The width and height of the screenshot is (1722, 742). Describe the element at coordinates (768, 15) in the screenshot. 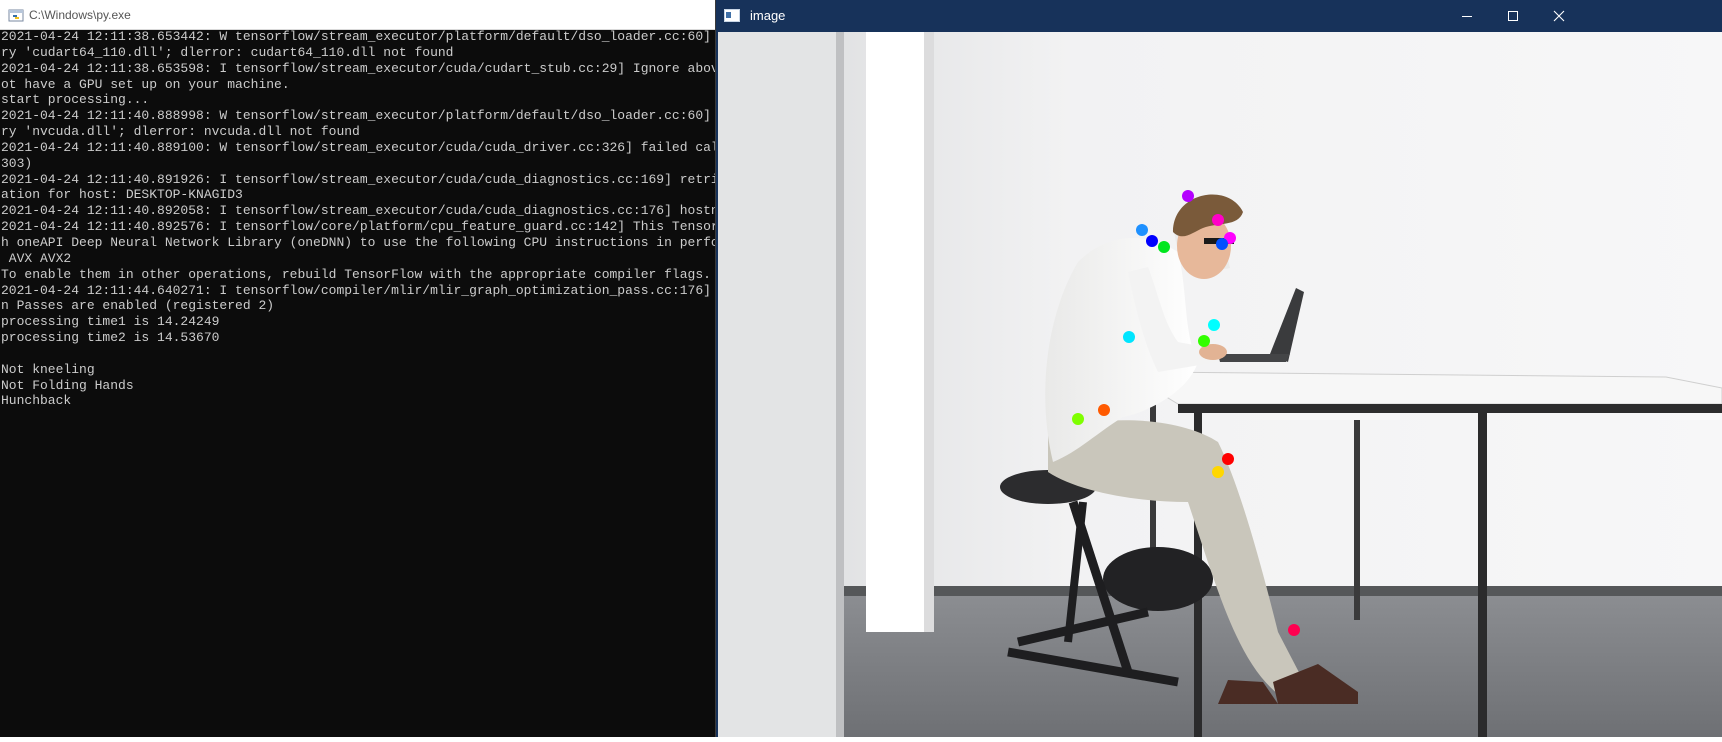

I see `image-window-title: image` at that location.